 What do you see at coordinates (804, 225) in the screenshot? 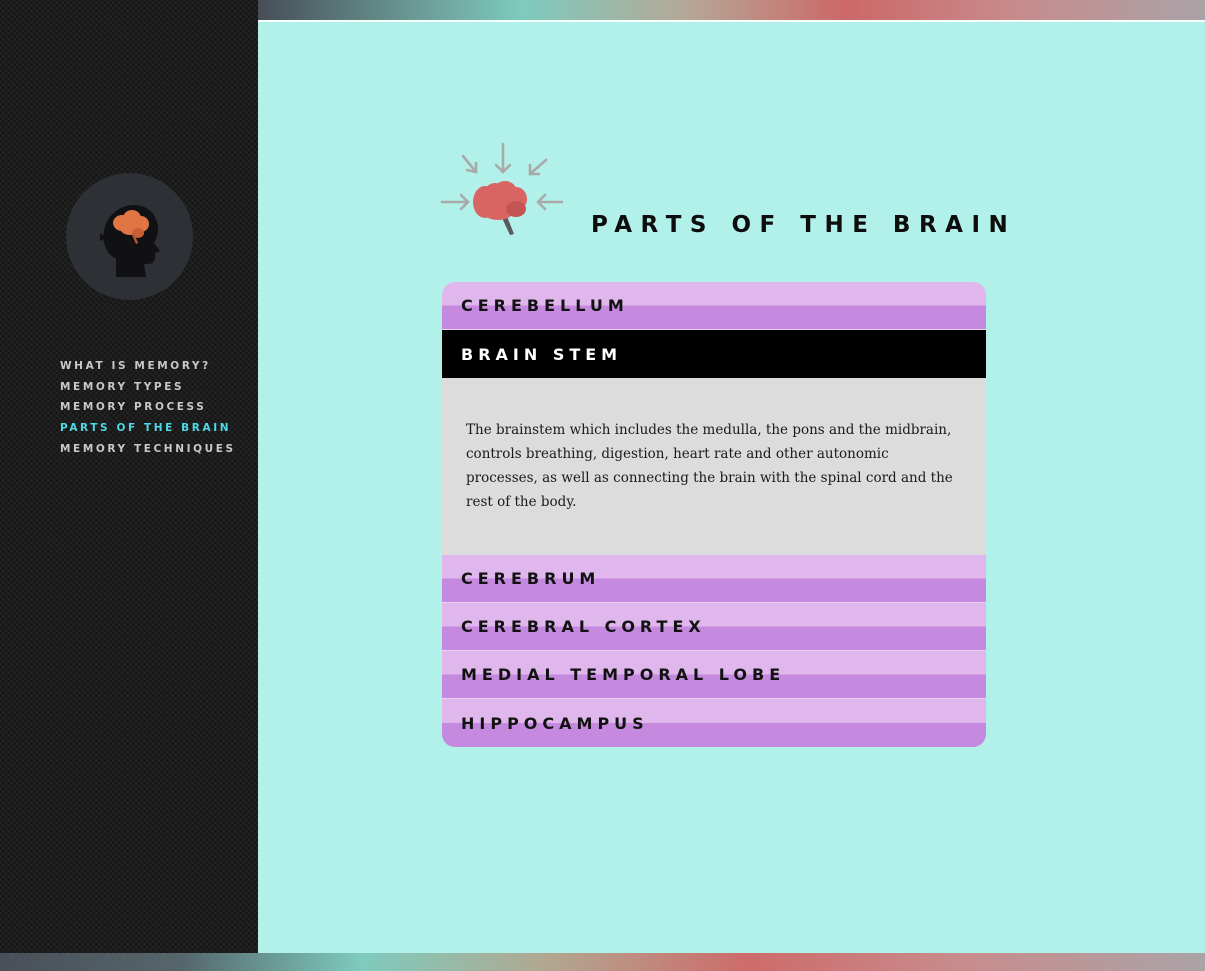
I see `page-title: PARTS OF THE BRAIN` at bounding box center [804, 225].